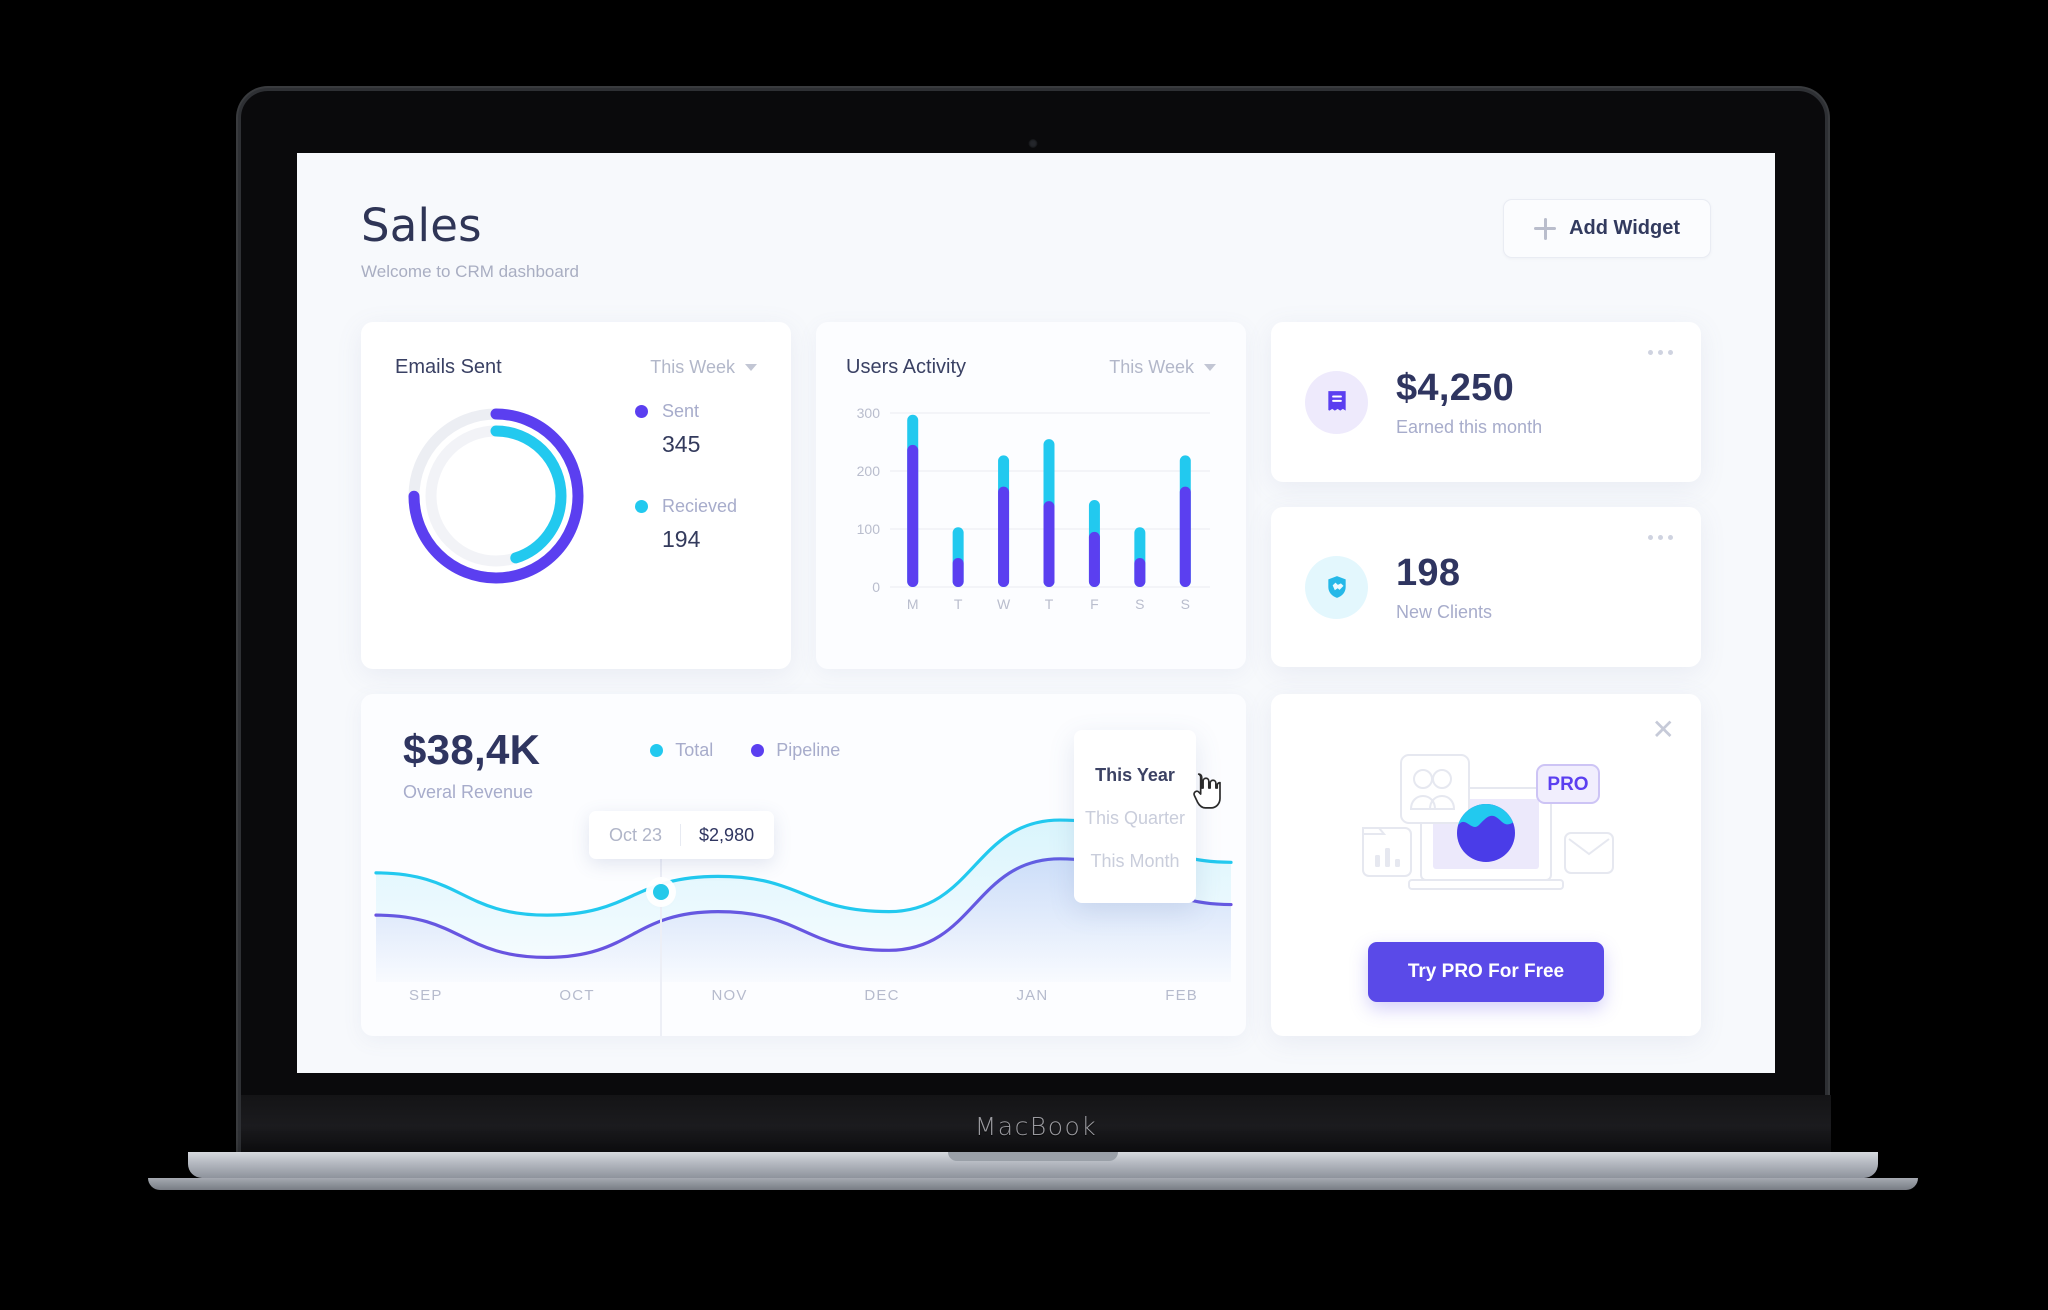  I want to click on legend-item-pipeline: Pipeline, so click(795, 750).